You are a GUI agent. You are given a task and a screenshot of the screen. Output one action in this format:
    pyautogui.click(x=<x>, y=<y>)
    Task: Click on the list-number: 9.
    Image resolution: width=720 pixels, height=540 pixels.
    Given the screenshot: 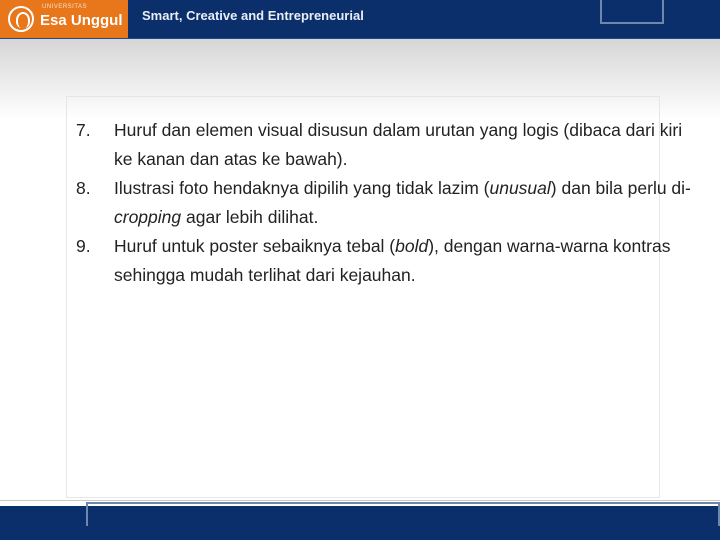 What is the action you would take?
    pyautogui.click(x=83, y=246)
    